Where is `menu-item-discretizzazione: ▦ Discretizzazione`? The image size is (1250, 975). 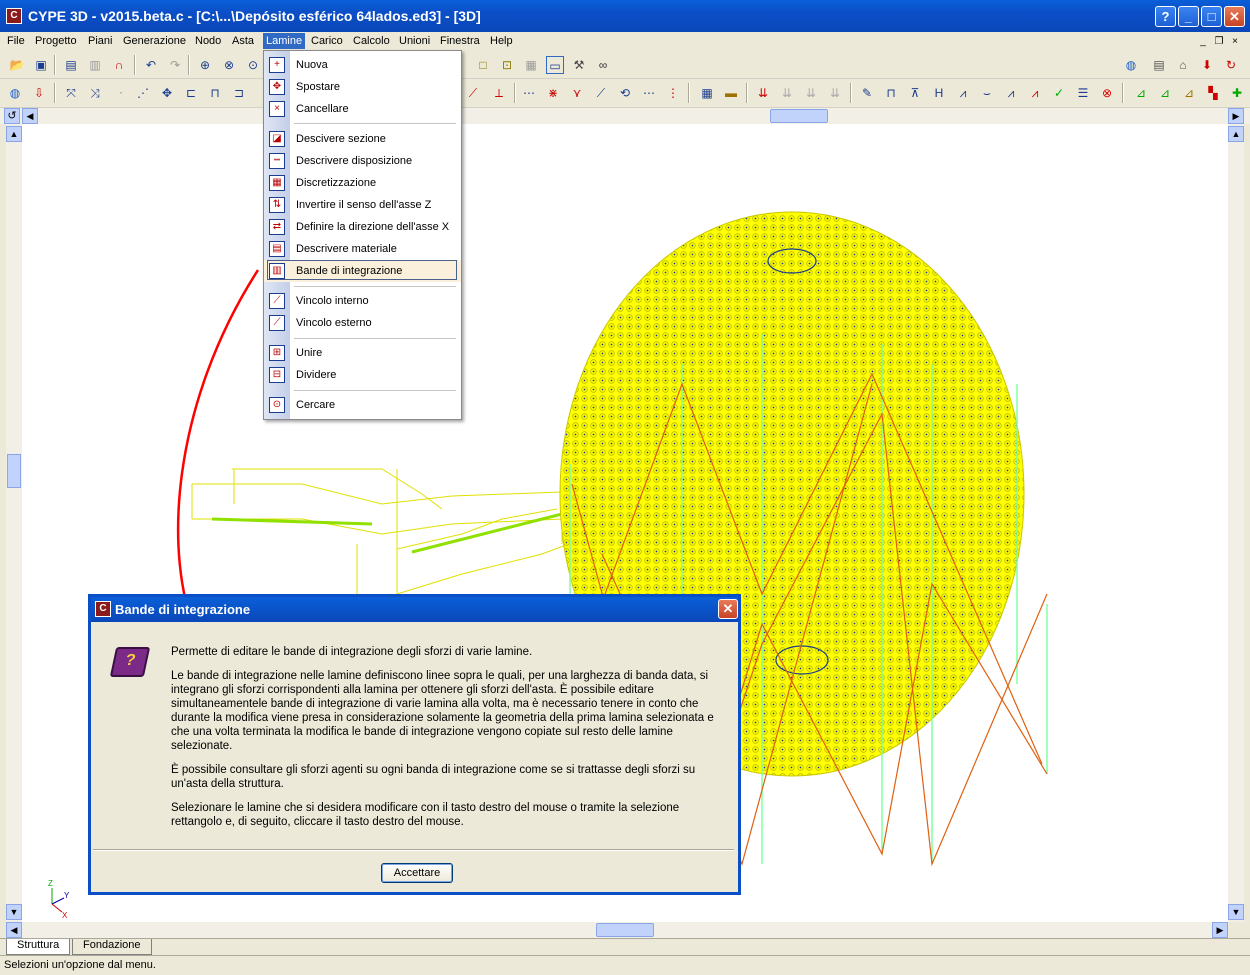 menu-item-discretizzazione: ▦ Discretizzazione is located at coordinates (362, 183).